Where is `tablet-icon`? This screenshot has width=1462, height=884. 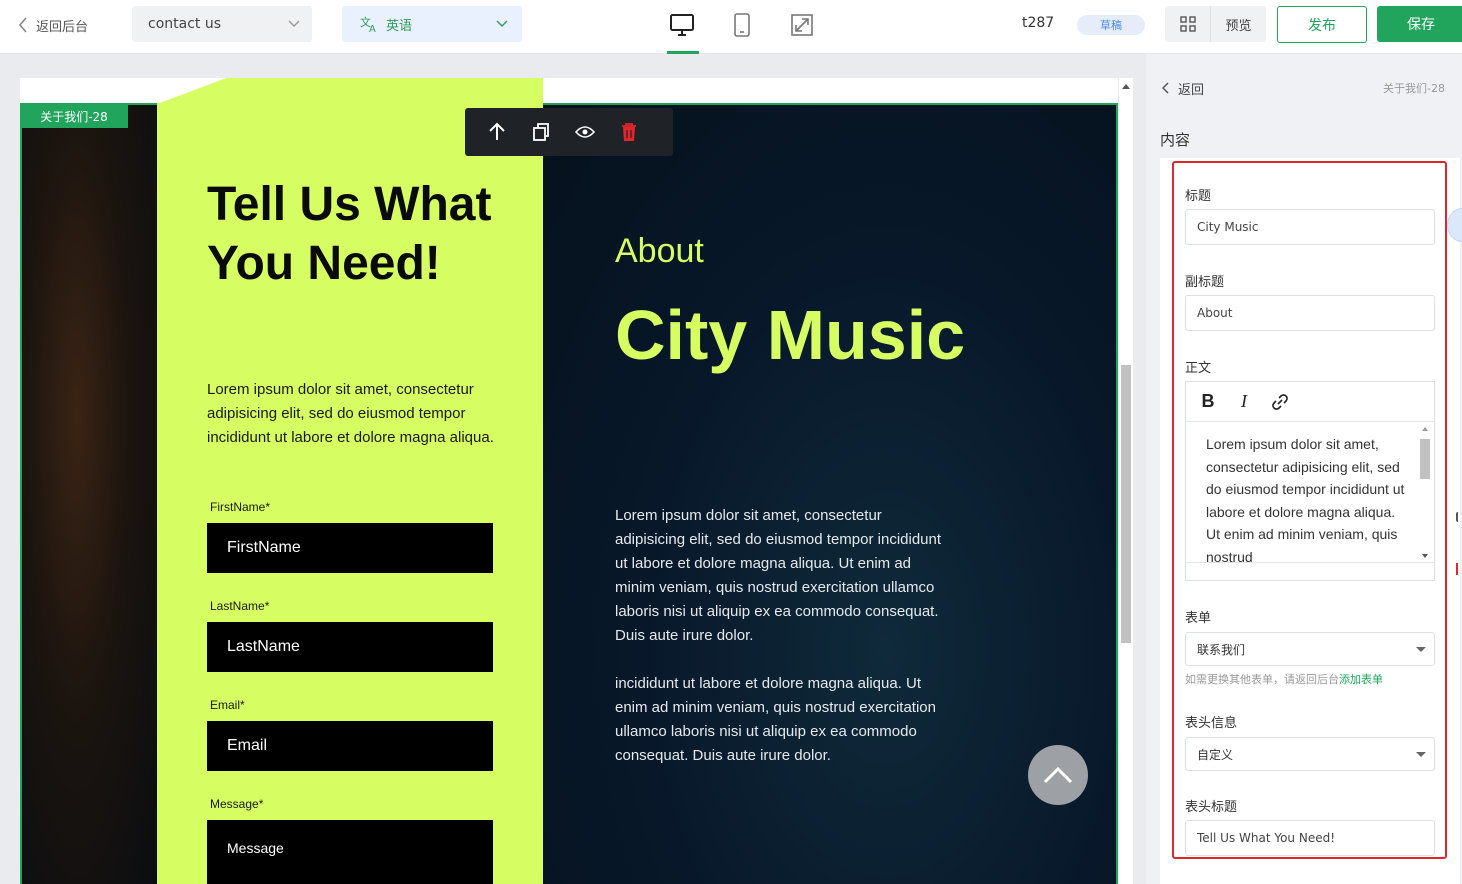
tablet-icon is located at coordinates (742, 25).